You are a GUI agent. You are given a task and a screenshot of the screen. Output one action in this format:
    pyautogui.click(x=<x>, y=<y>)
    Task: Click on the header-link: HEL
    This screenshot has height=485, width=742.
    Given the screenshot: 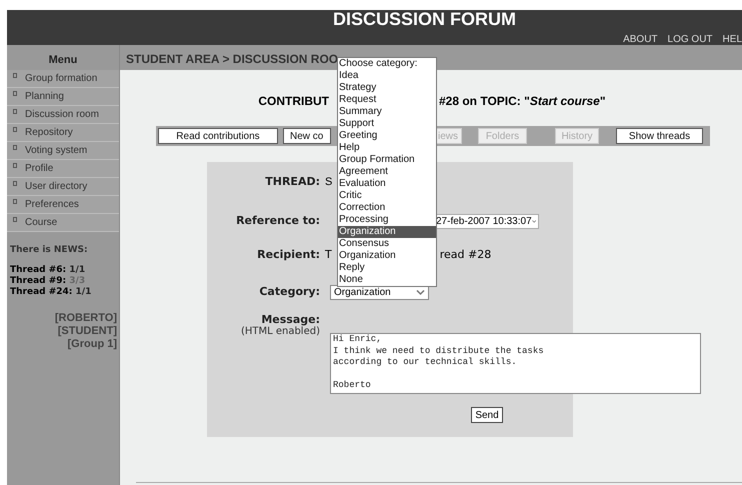 What is the action you would take?
    pyautogui.click(x=732, y=39)
    